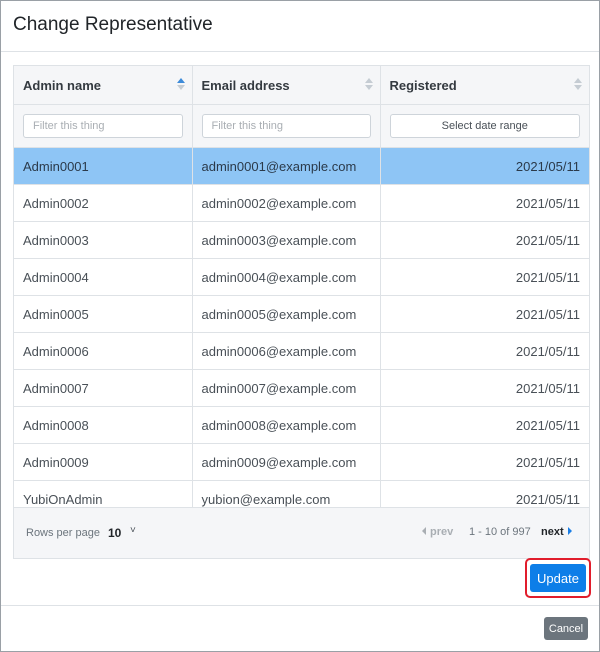 This screenshot has height=652, width=600. What do you see at coordinates (103, 203) in the screenshot?
I see `admin-name-cell: Admin0002` at bounding box center [103, 203].